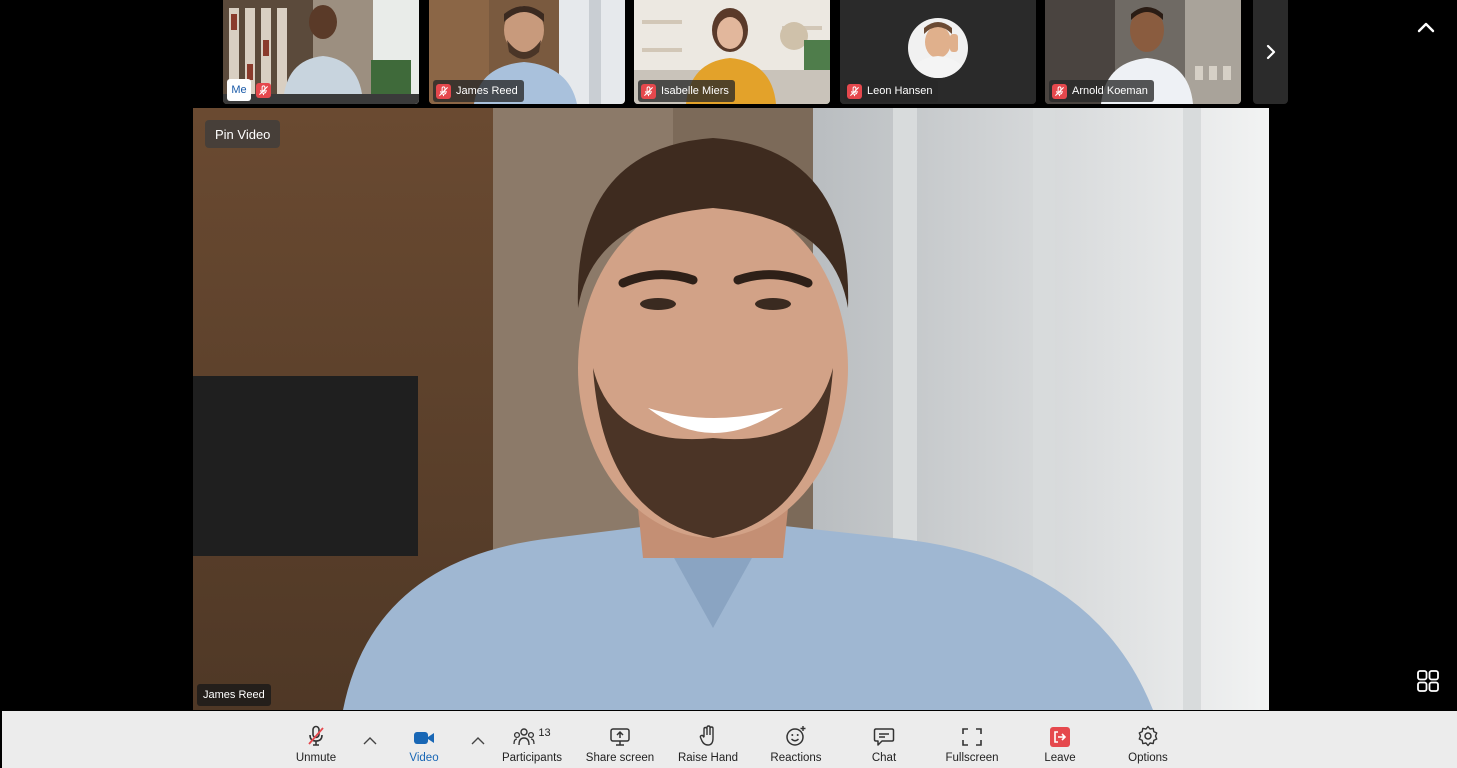  I want to click on participants-button: 13 Participants, so click(532, 739).